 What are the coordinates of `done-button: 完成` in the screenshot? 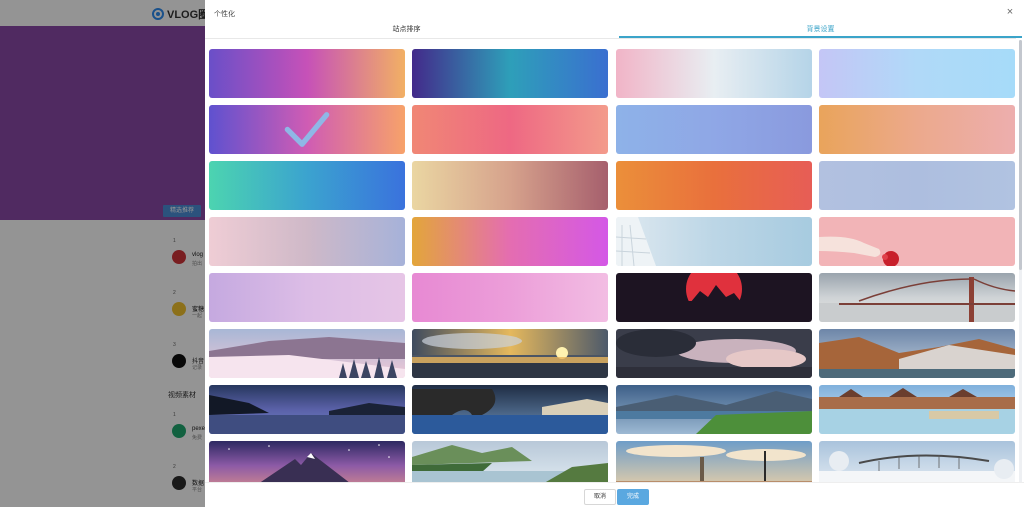 It's located at (633, 497).